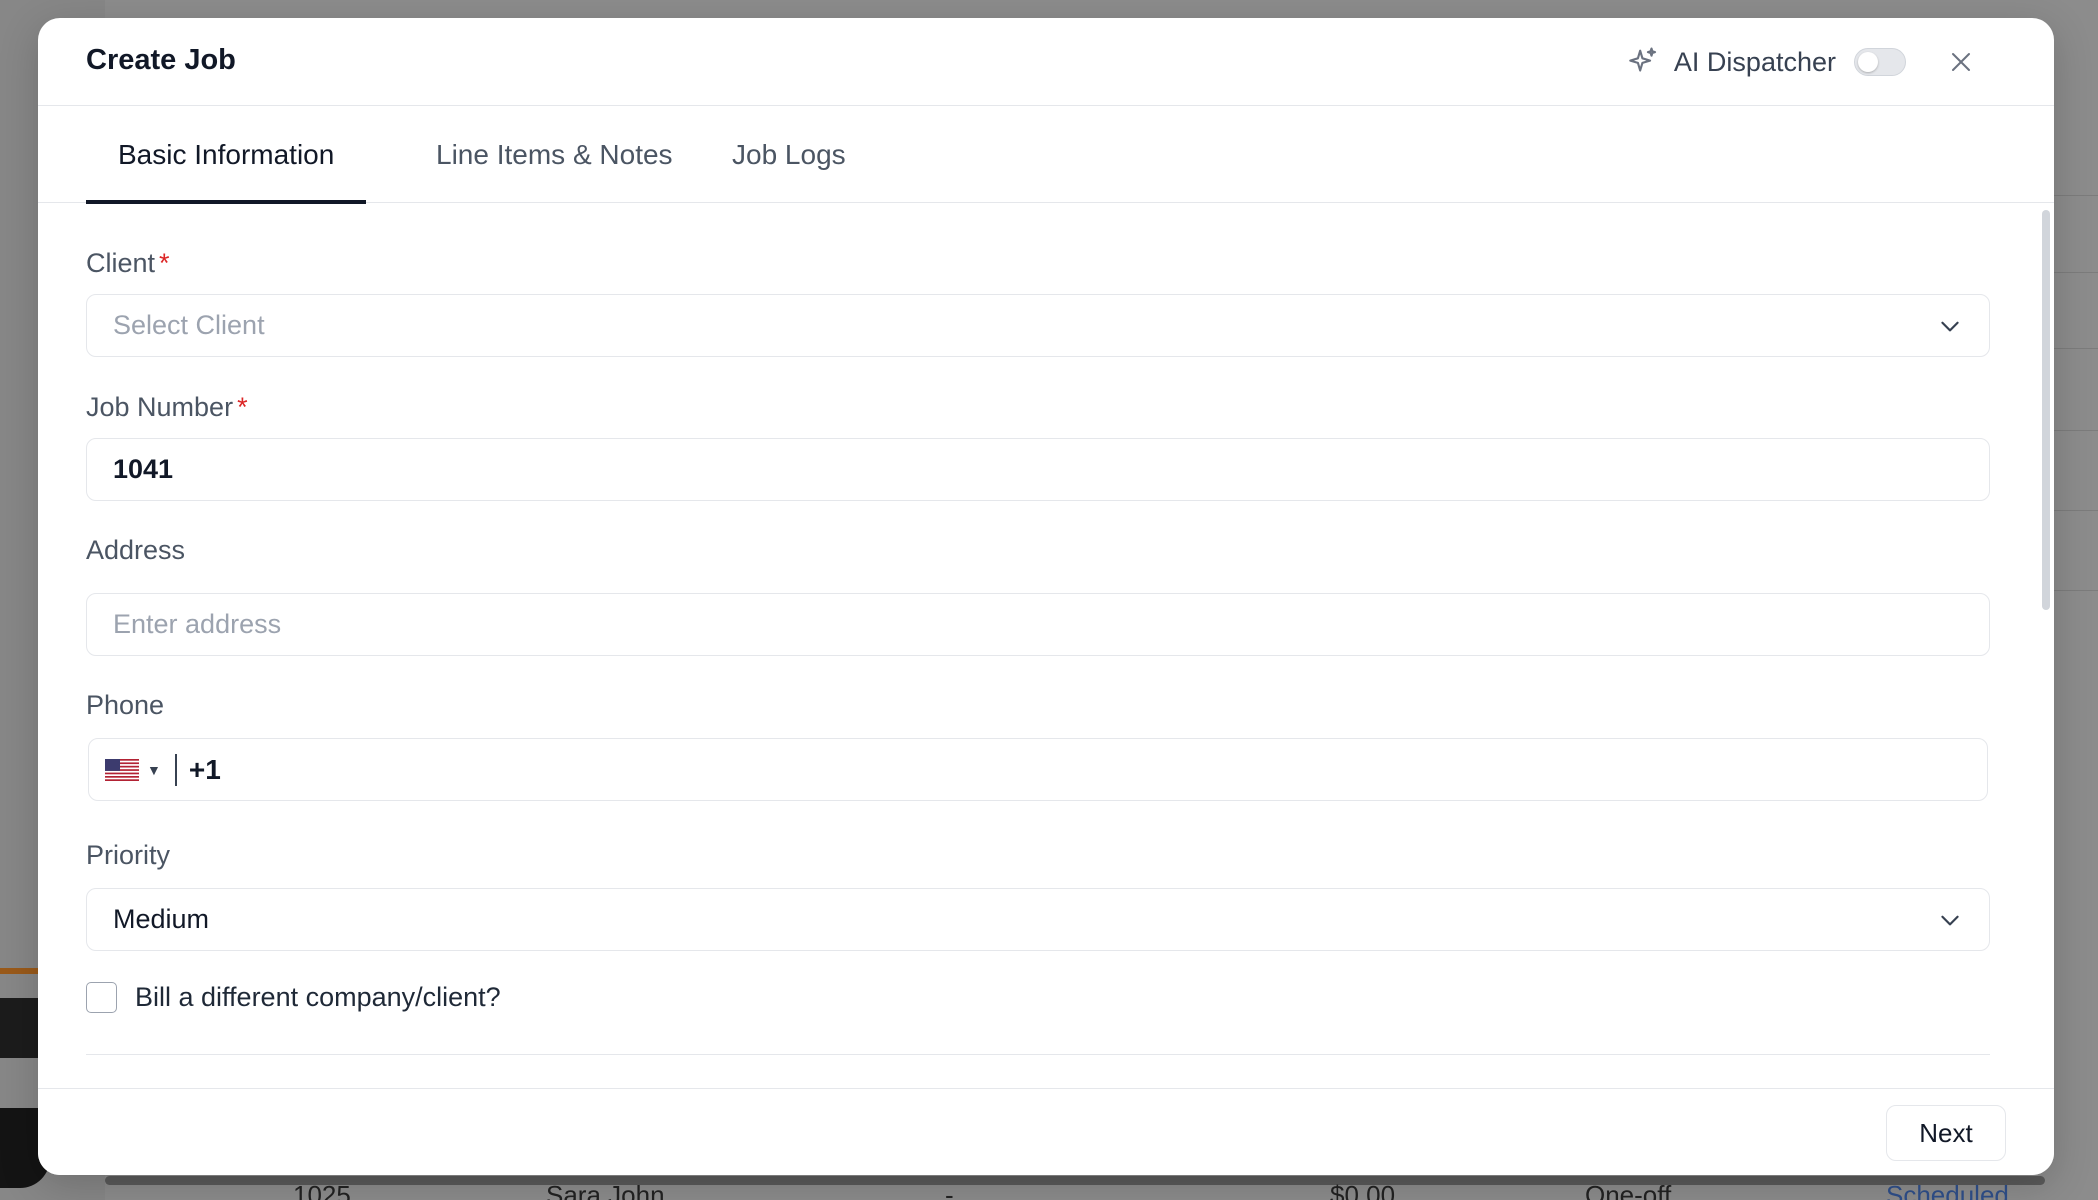 This screenshot has width=2098, height=1200. I want to click on background-table-row: 1025 Sara John - $0.00 One-off Scheduled, so click(1049, 1190).